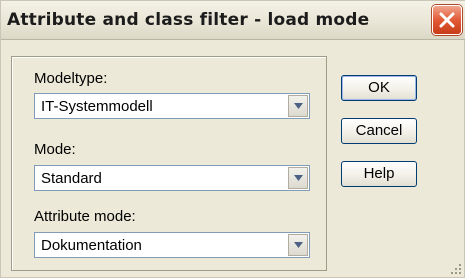 The width and height of the screenshot is (465, 278). What do you see at coordinates (55, 149) in the screenshot?
I see `mode-label: Mode:` at bounding box center [55, 149].